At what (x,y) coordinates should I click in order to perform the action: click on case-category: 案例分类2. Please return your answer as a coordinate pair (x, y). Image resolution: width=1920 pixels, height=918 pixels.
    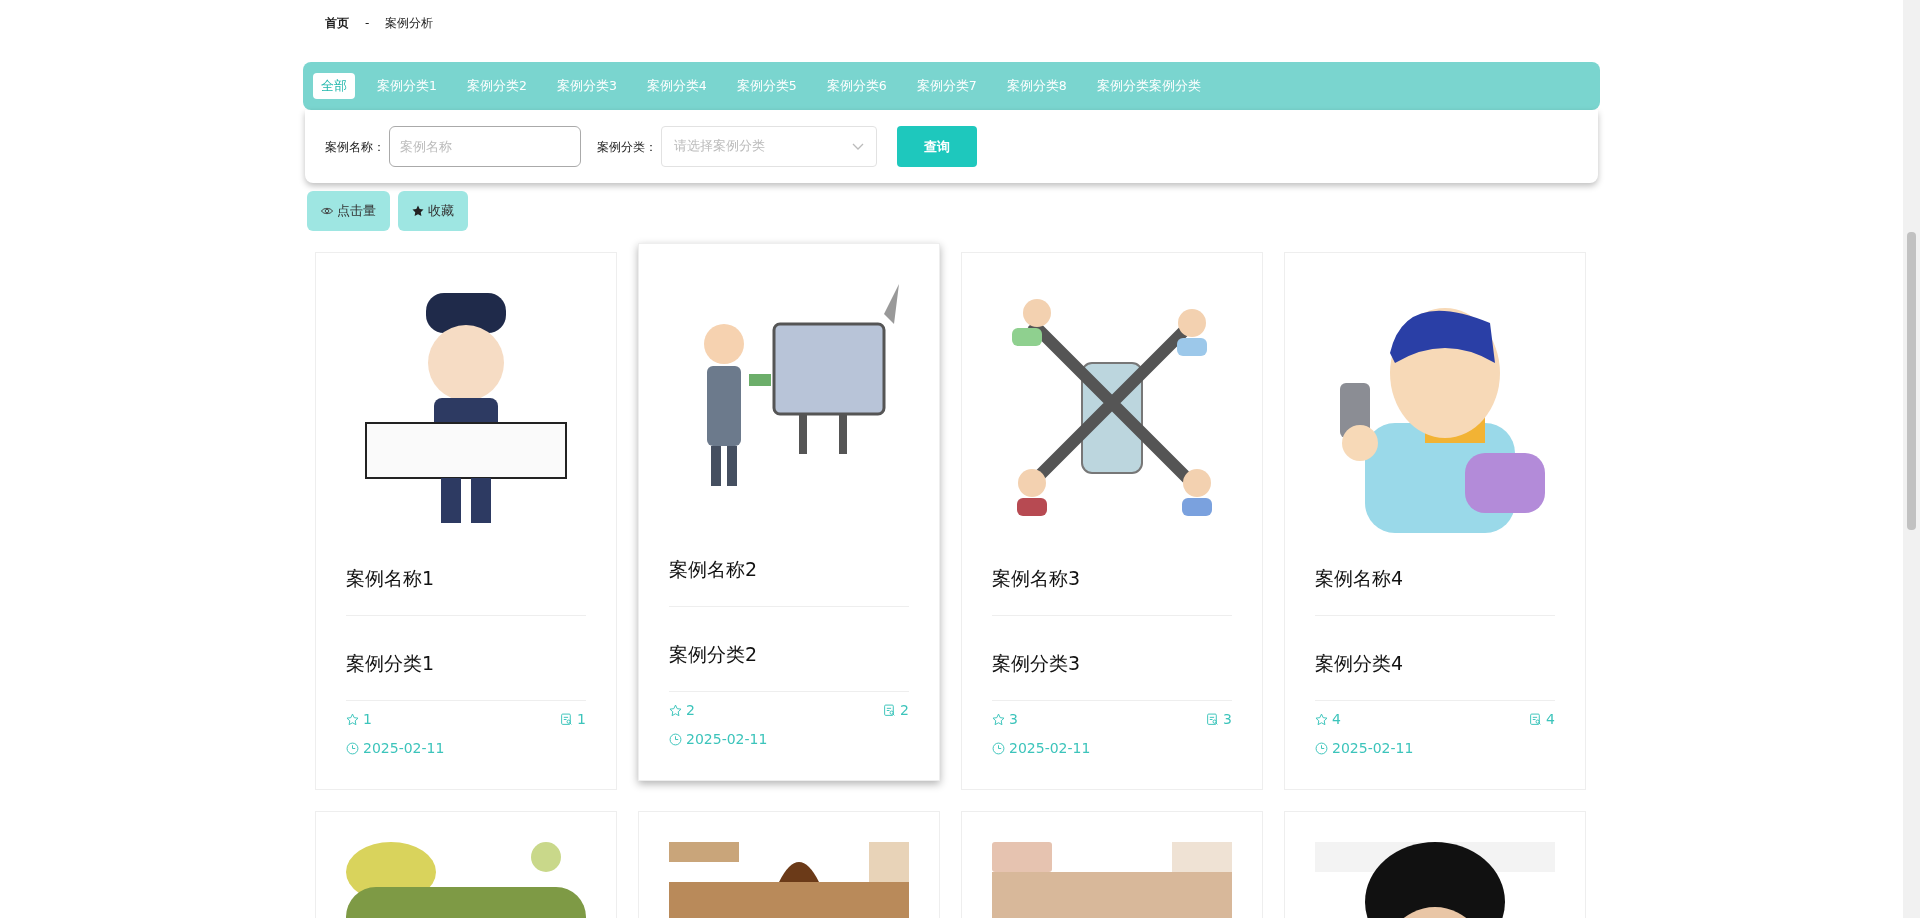
    Looking at the image, I should click on (789, 649).